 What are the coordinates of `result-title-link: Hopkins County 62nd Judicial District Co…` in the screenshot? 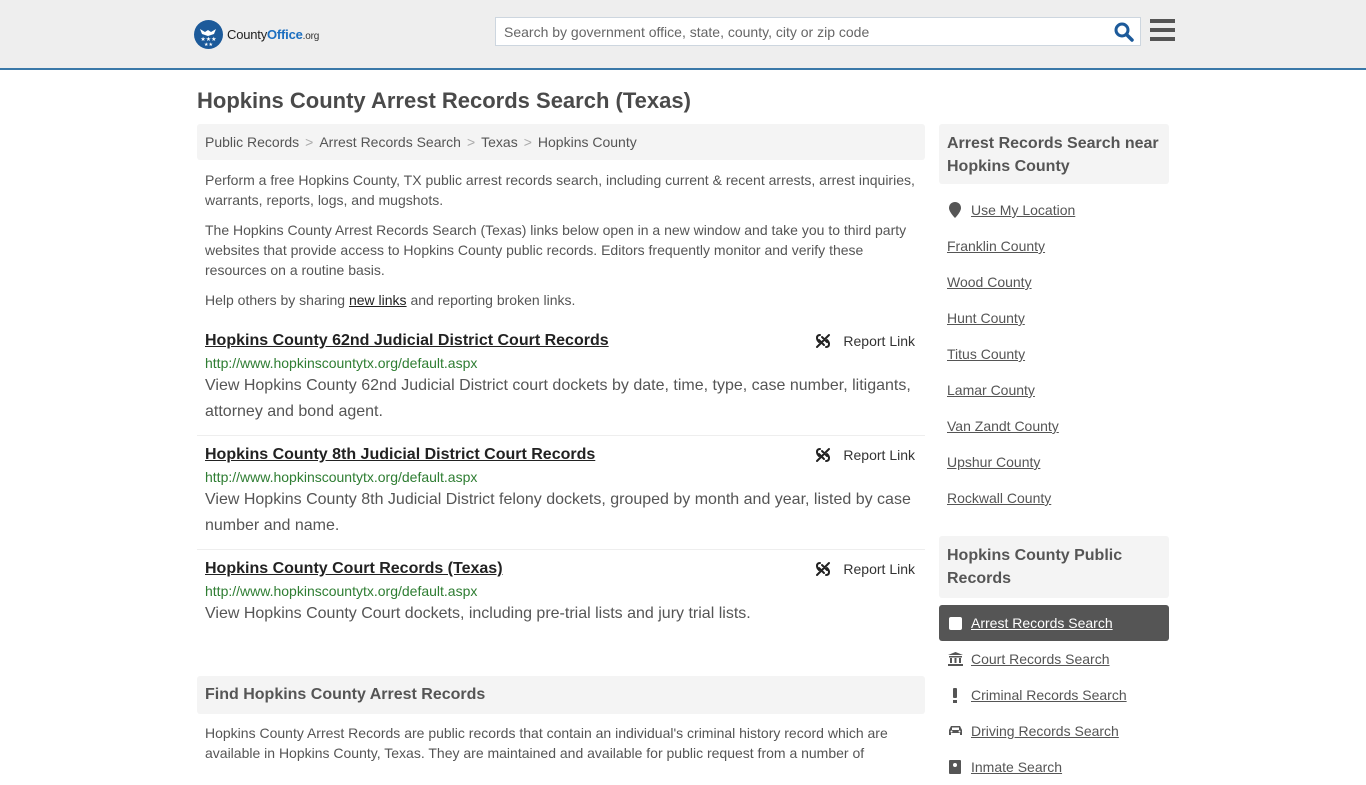 It's located at (407, 341).